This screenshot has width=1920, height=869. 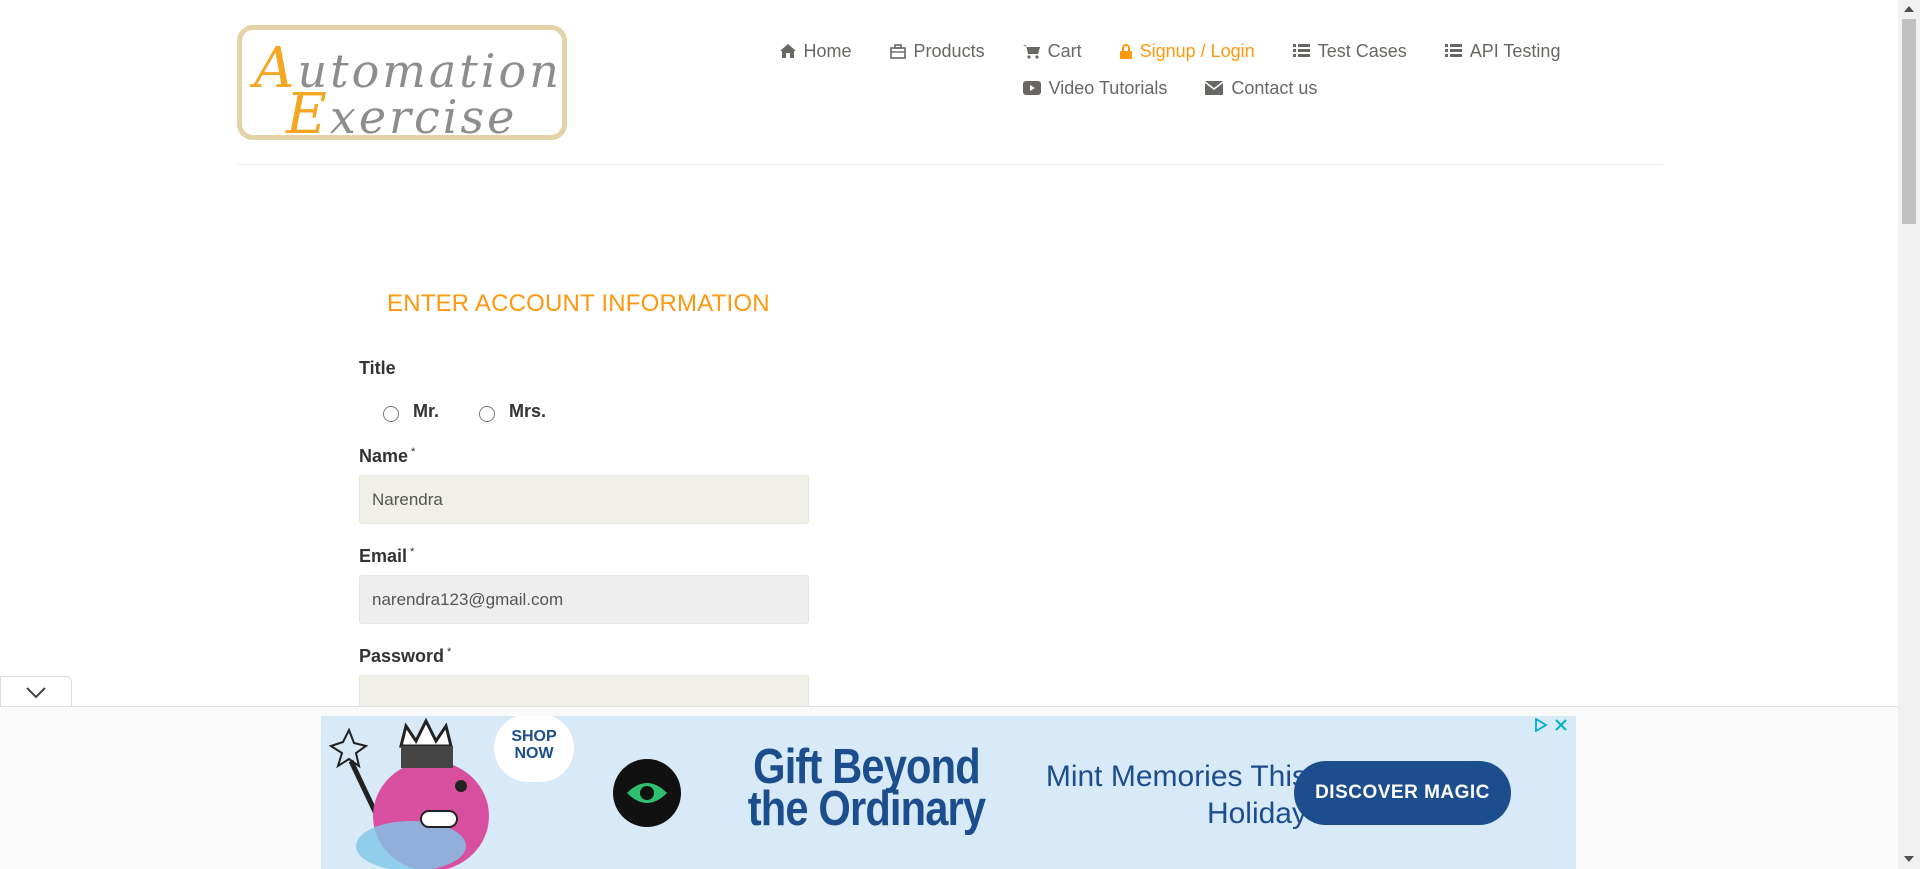 What do you see at coordinates (1031, 88) in the screenshot?
I see `youtube-icon` at bounding box center [1031, 88].